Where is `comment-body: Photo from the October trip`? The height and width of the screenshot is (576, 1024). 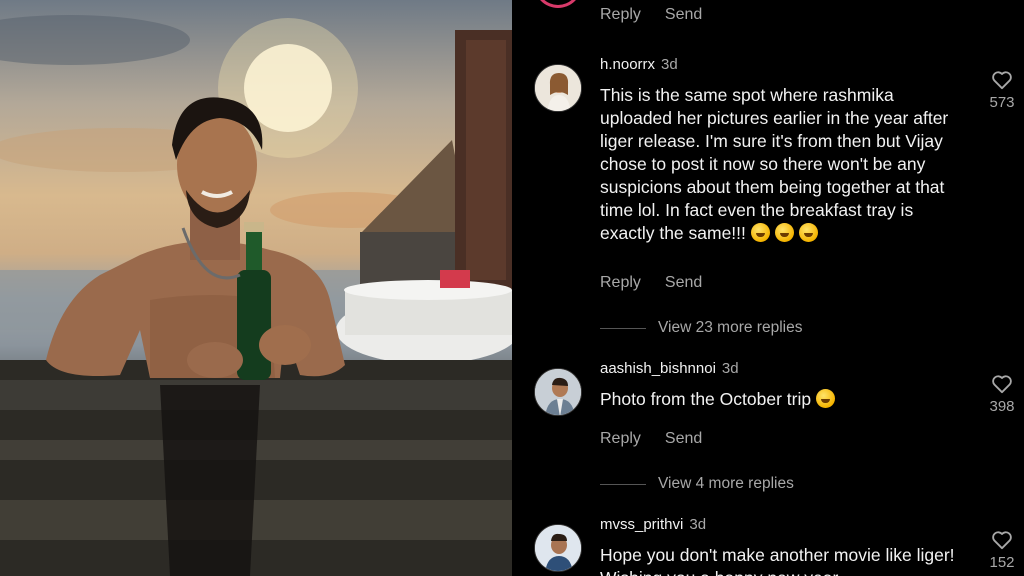 comment-body: Photo from the October trip is located at coordinates (706, 399).